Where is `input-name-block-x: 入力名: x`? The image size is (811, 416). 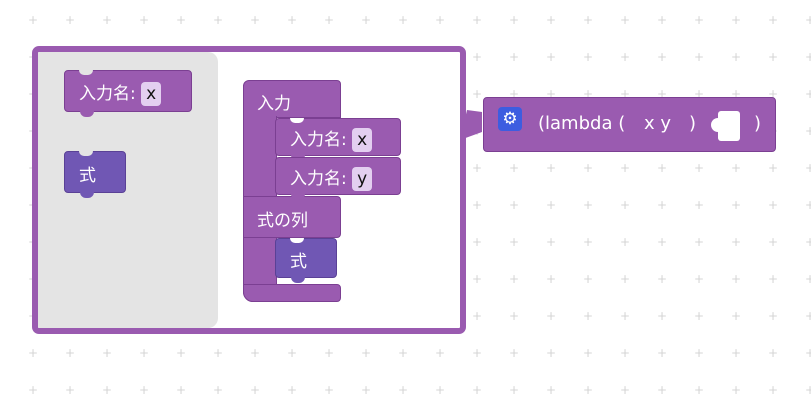
input-name-block-x: 入力名: x is located at coordinates (338, 139).